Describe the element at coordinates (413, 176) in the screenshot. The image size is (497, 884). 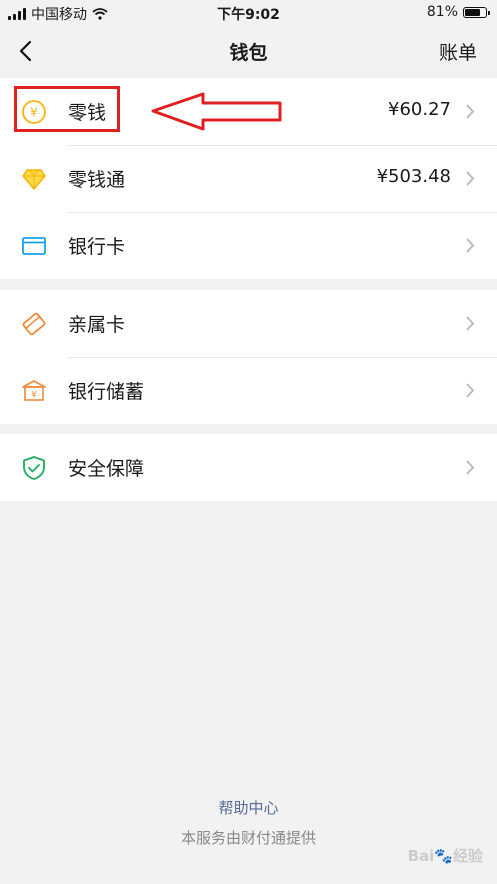
I see `row-amount: ¥503.48` at that location.